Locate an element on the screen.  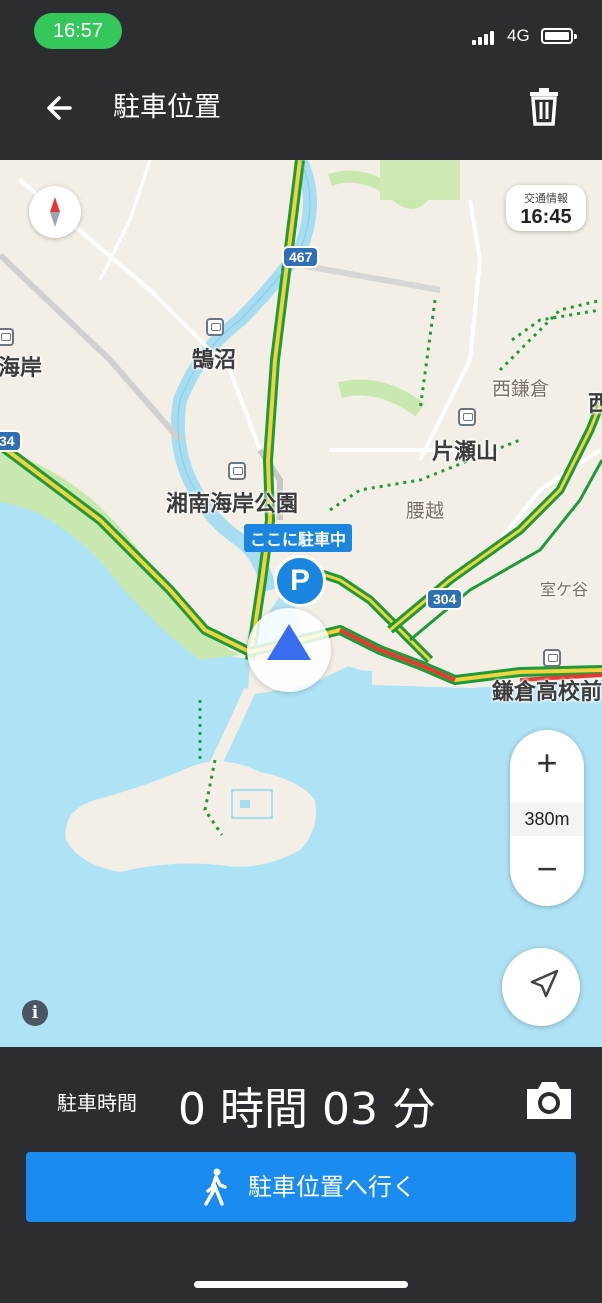
page-title: 駐車位置 is located at coordinates (167, 107).